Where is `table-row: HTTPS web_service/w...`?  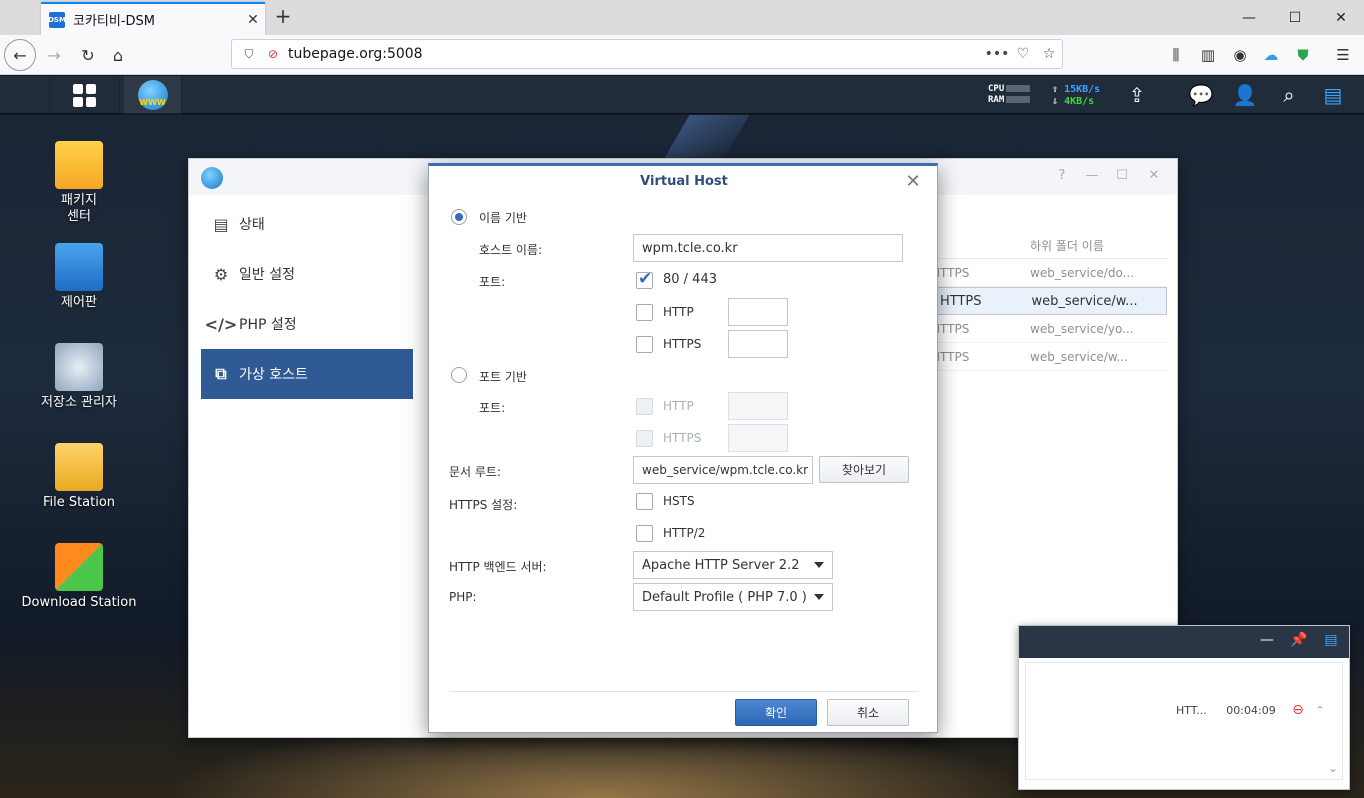 table-row: HTTPS web_service/w... is located at coordinates (1049, 357).